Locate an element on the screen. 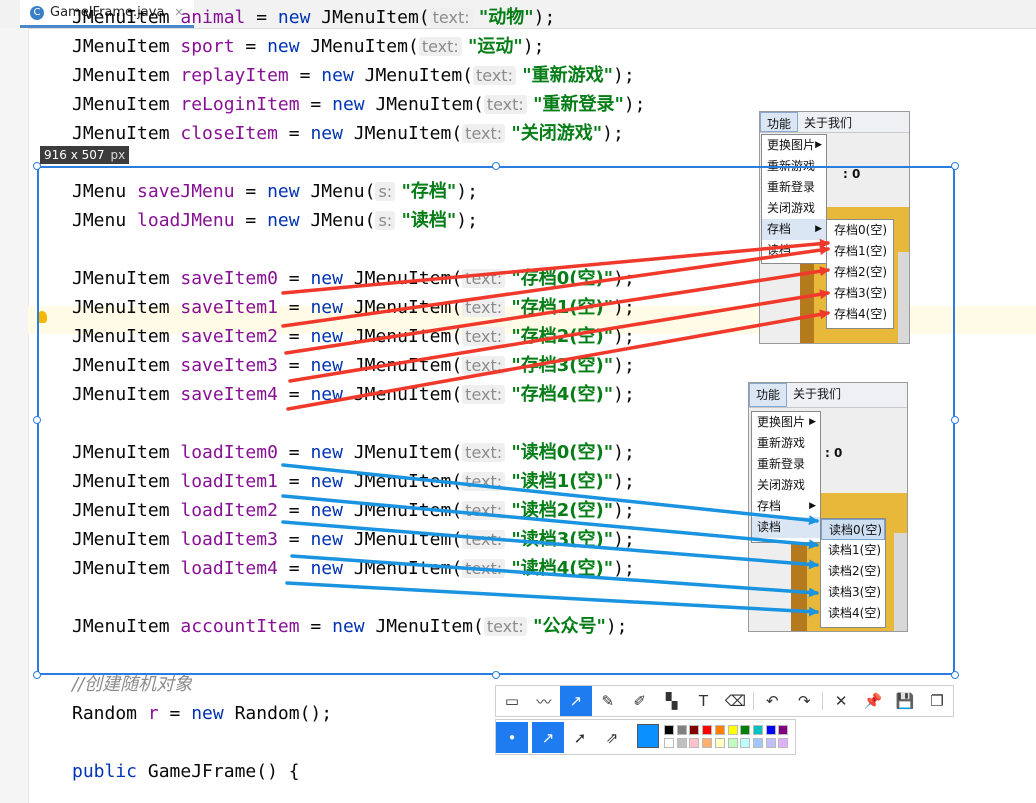 Image resolution: width=1036 pixels, height=803 pixels. pin-icon: 📌 is located at coordinates (873, 701).